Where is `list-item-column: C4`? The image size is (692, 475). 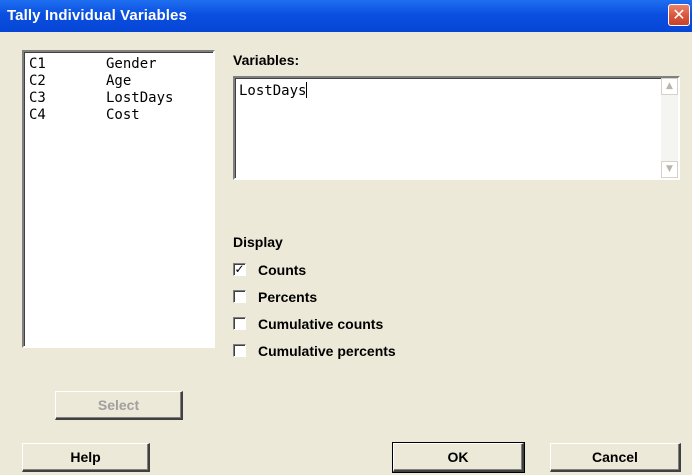
list-item-column: C4 is located at coordinates (37, 115).